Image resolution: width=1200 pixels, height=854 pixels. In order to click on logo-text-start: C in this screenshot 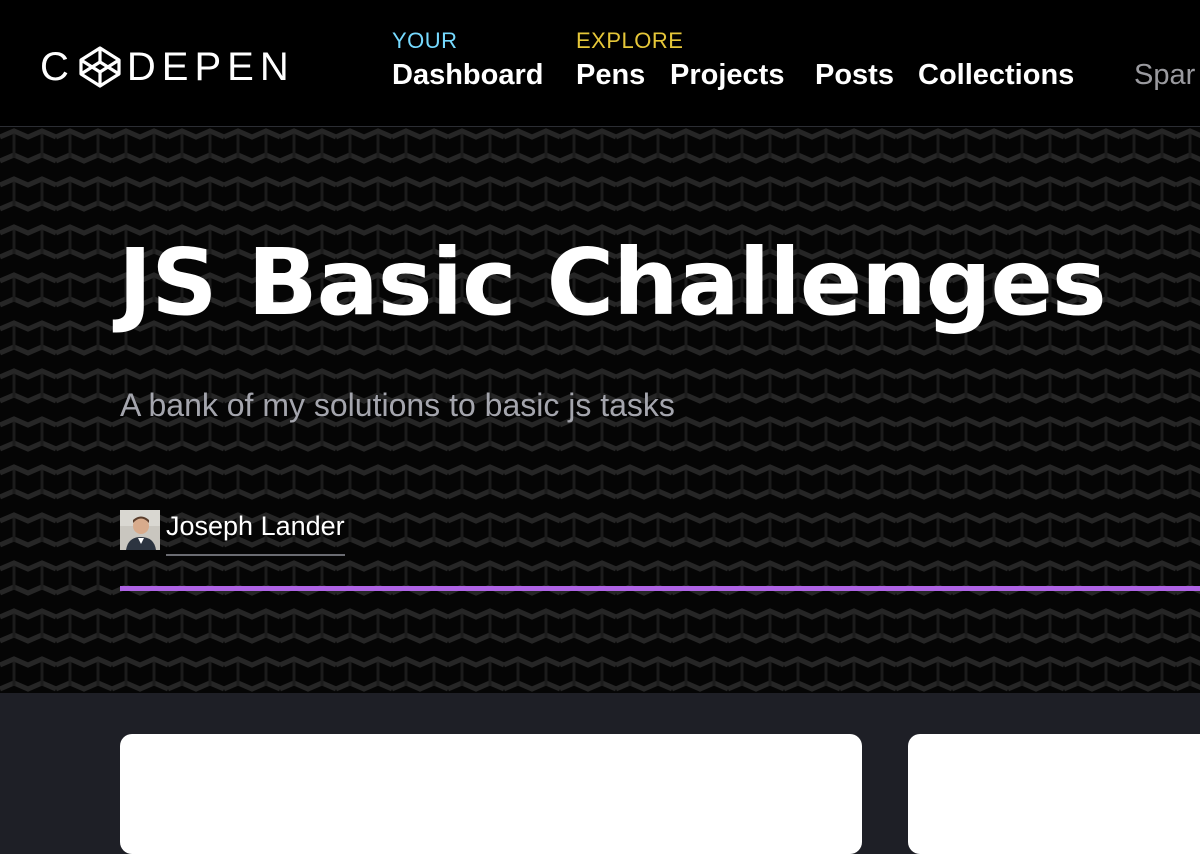, I will do `click(57, 67)`.